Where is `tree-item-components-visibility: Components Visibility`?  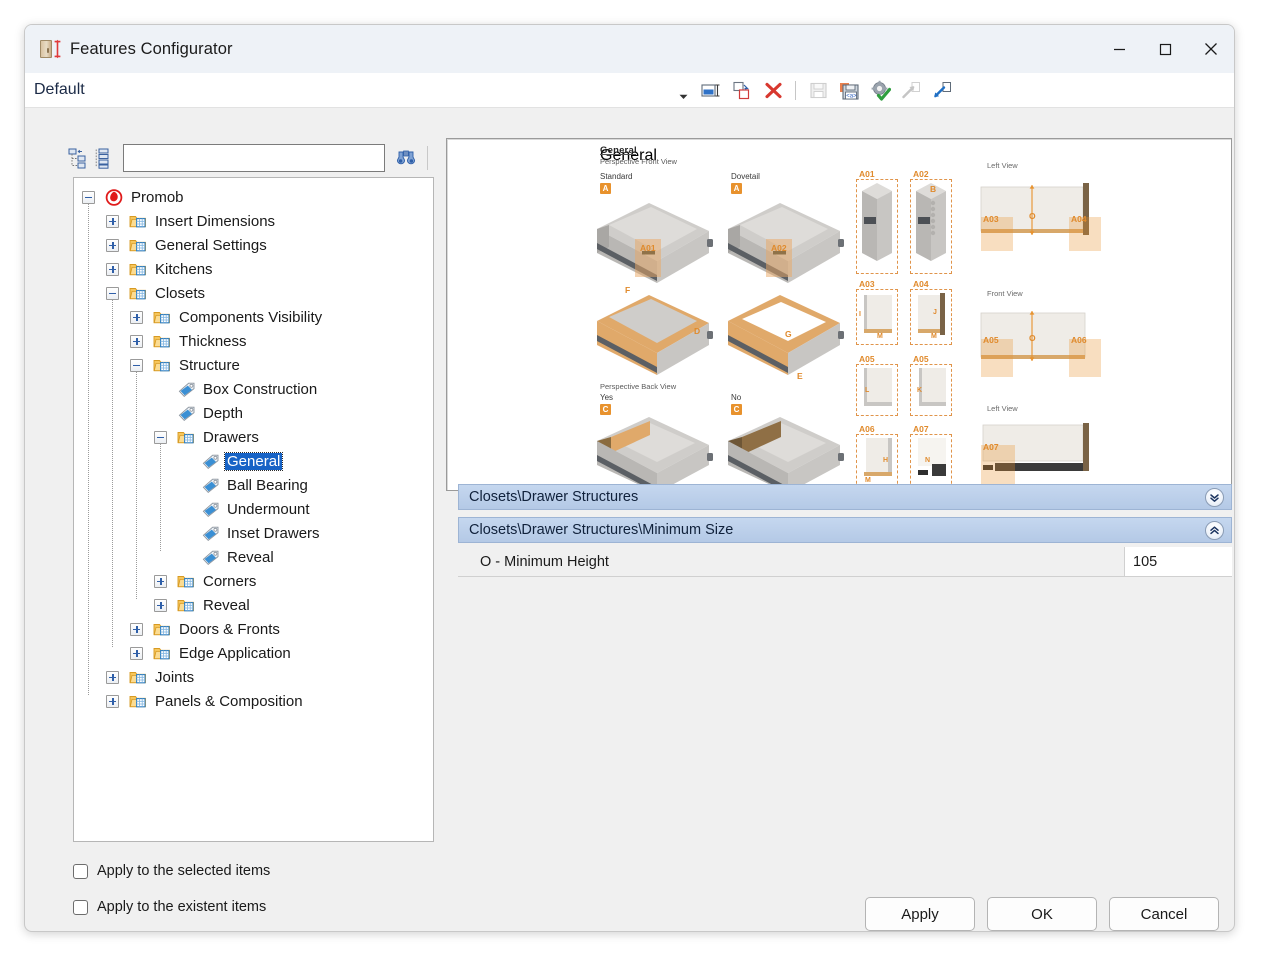
tree-item-components-visibility: Components Visibility is located at coordinates (253, 317).